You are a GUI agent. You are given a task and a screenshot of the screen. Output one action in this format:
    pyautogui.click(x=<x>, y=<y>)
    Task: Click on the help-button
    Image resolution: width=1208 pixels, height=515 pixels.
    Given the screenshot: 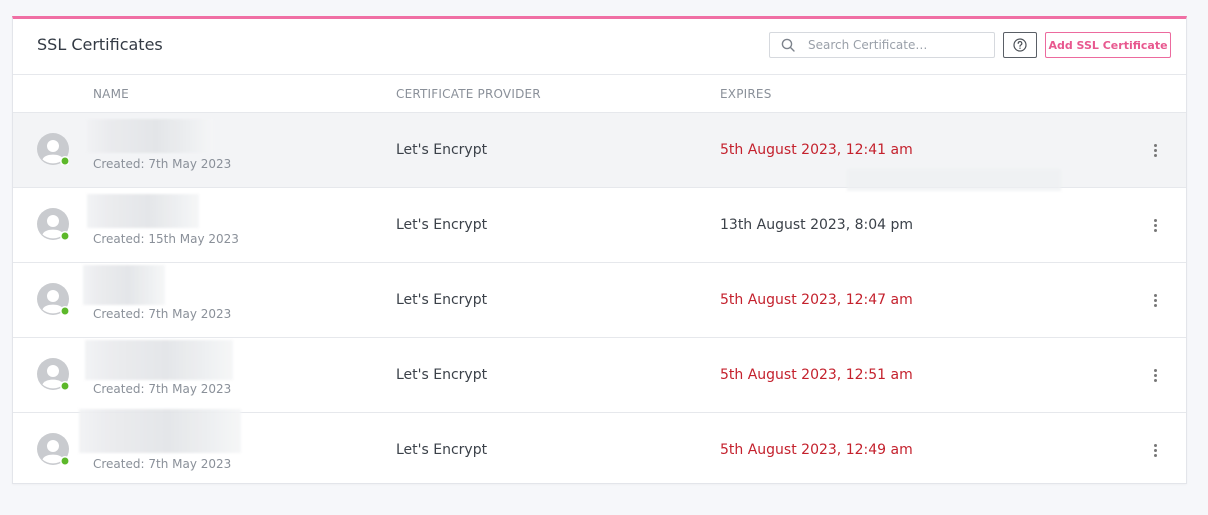 What is the action you would take?
    pyautogui.click(x=1020, y=45)
    